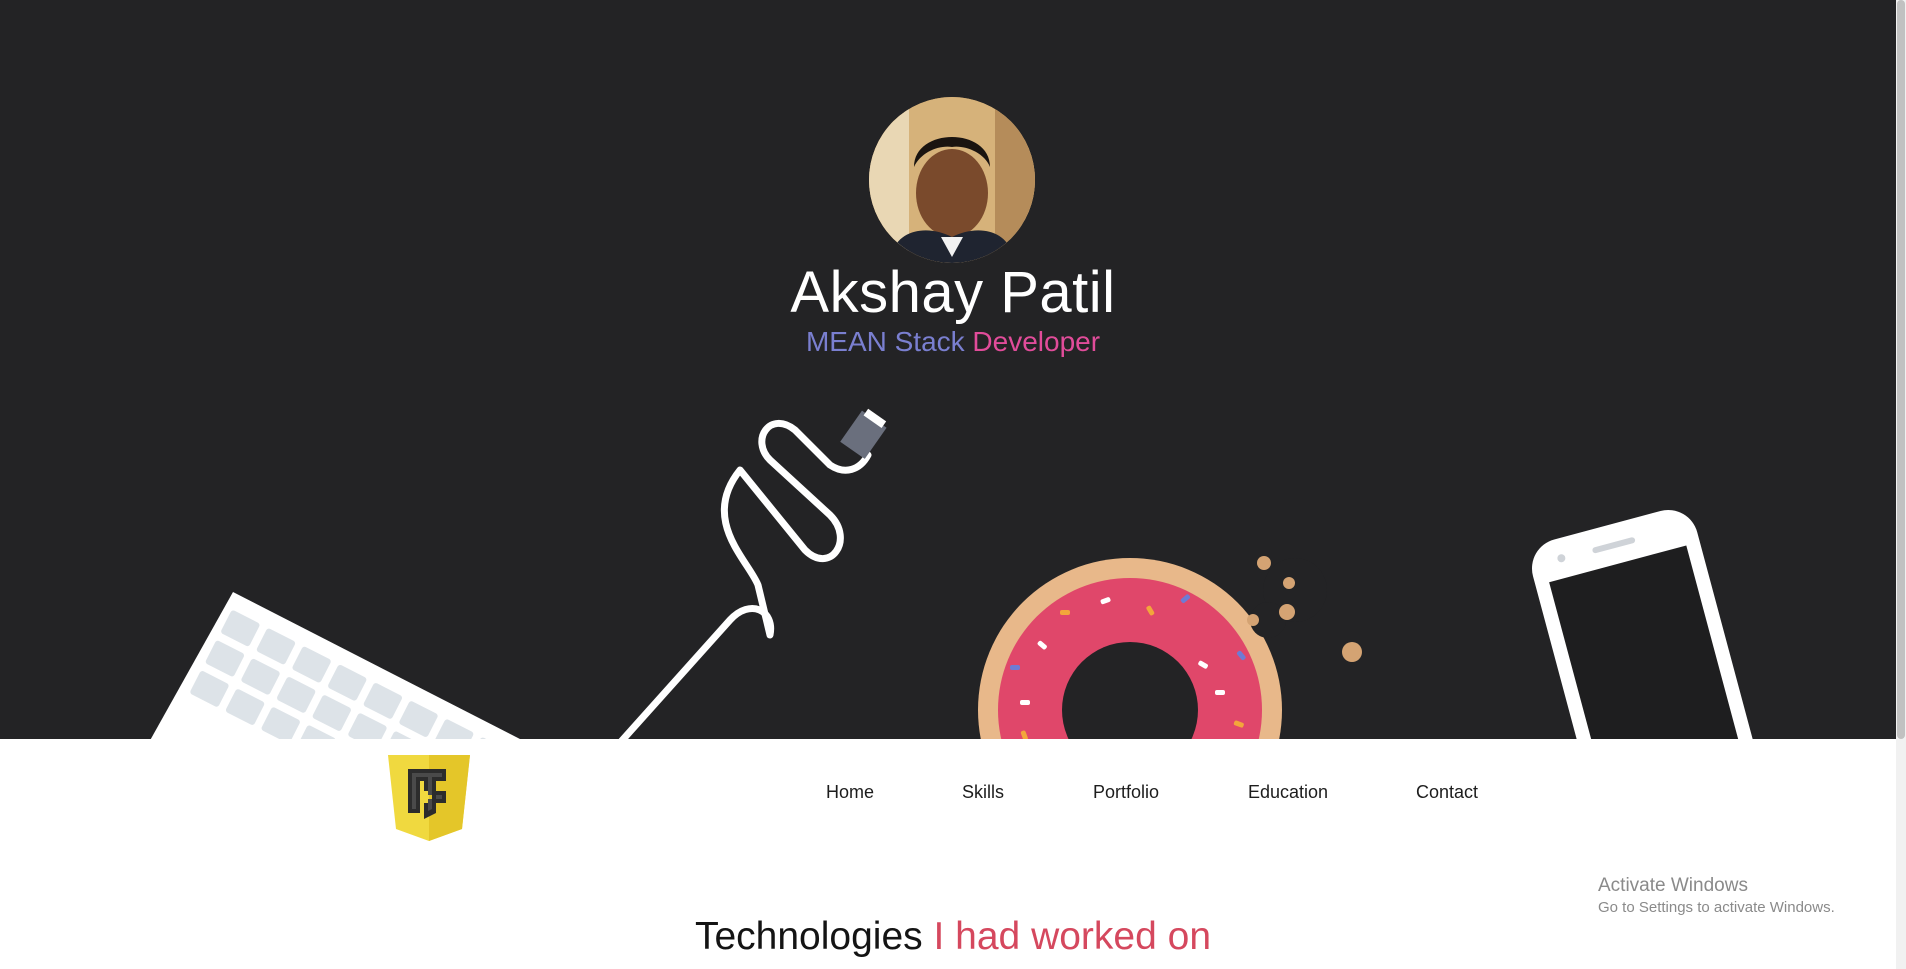 The height and width of the screenshot is (969, 1906). I want to click on donut-illustration, so click(1170, 647).